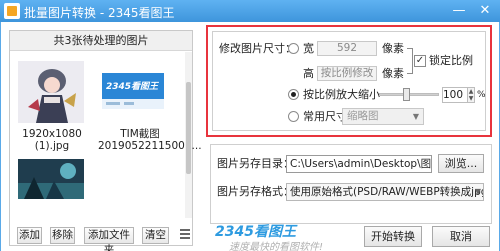 This screenshot has height=251, width=500. I want to click on brand-watermark: 2345看图王 速度最快的看图软件!, so click(281, 236).